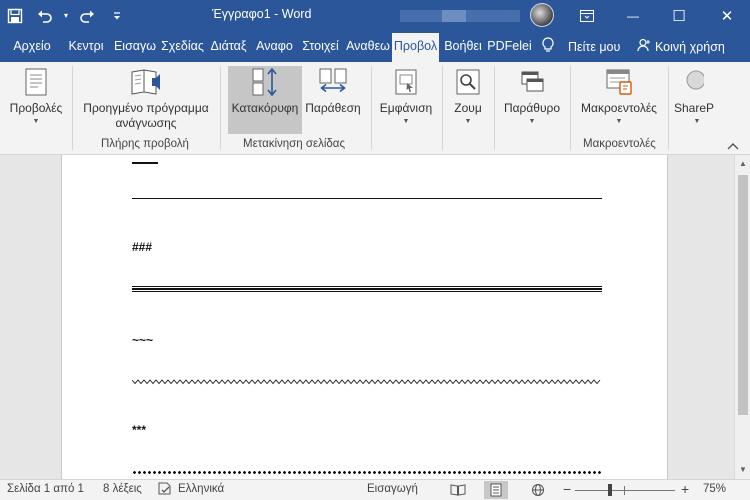 Image resolution: width=750 pixels, height=500 pixels. Describe the element at coordinates (146, 82) in the screenshot. I see `immersive-reader-icon` at that location.